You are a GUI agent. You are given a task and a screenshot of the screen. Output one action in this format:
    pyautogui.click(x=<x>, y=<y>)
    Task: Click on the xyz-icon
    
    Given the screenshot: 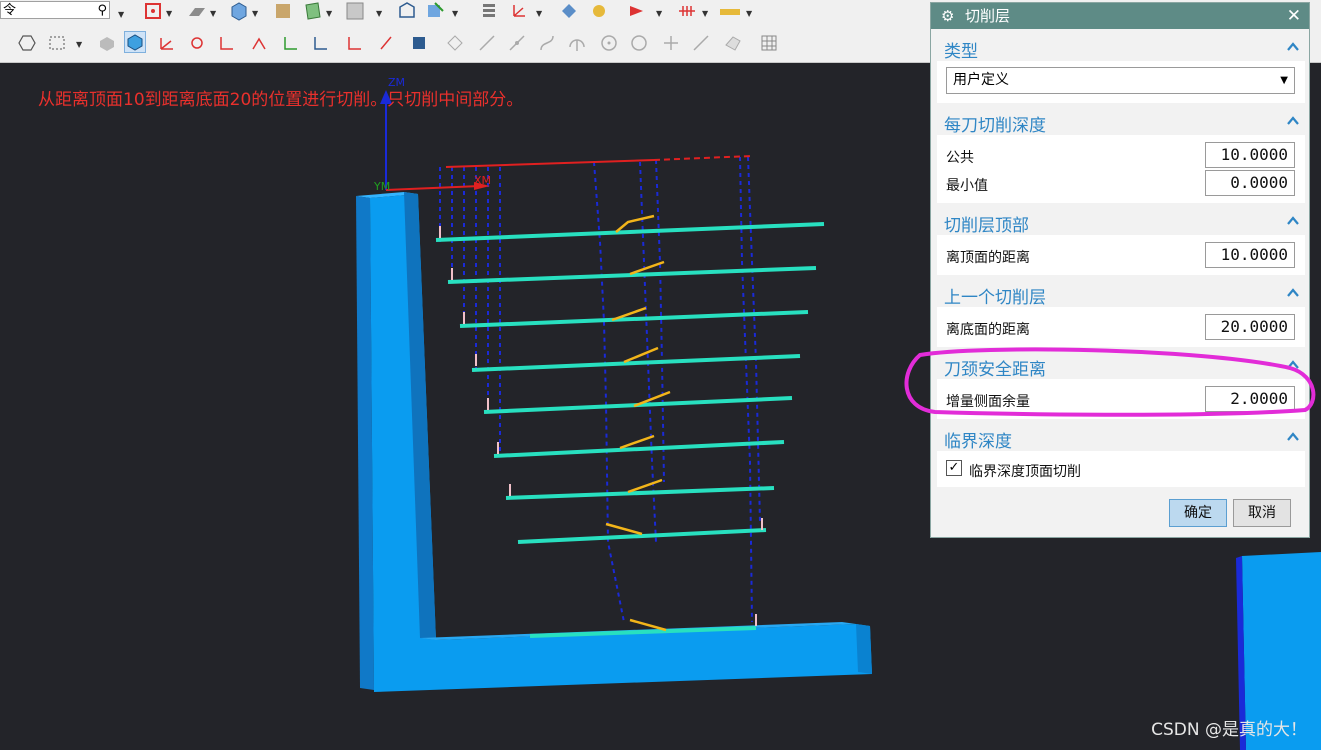 What is the action you would take?
    pyautogui.click(x=291, y=43)
    